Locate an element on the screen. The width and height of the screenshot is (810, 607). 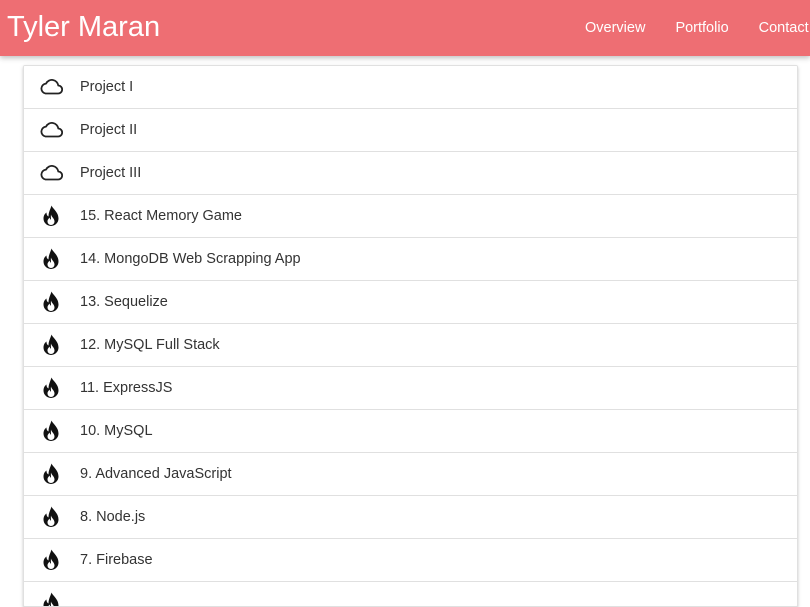
project-list-item: 14. MongoDB Web Scrapping App is located at coordinates (410, 259).